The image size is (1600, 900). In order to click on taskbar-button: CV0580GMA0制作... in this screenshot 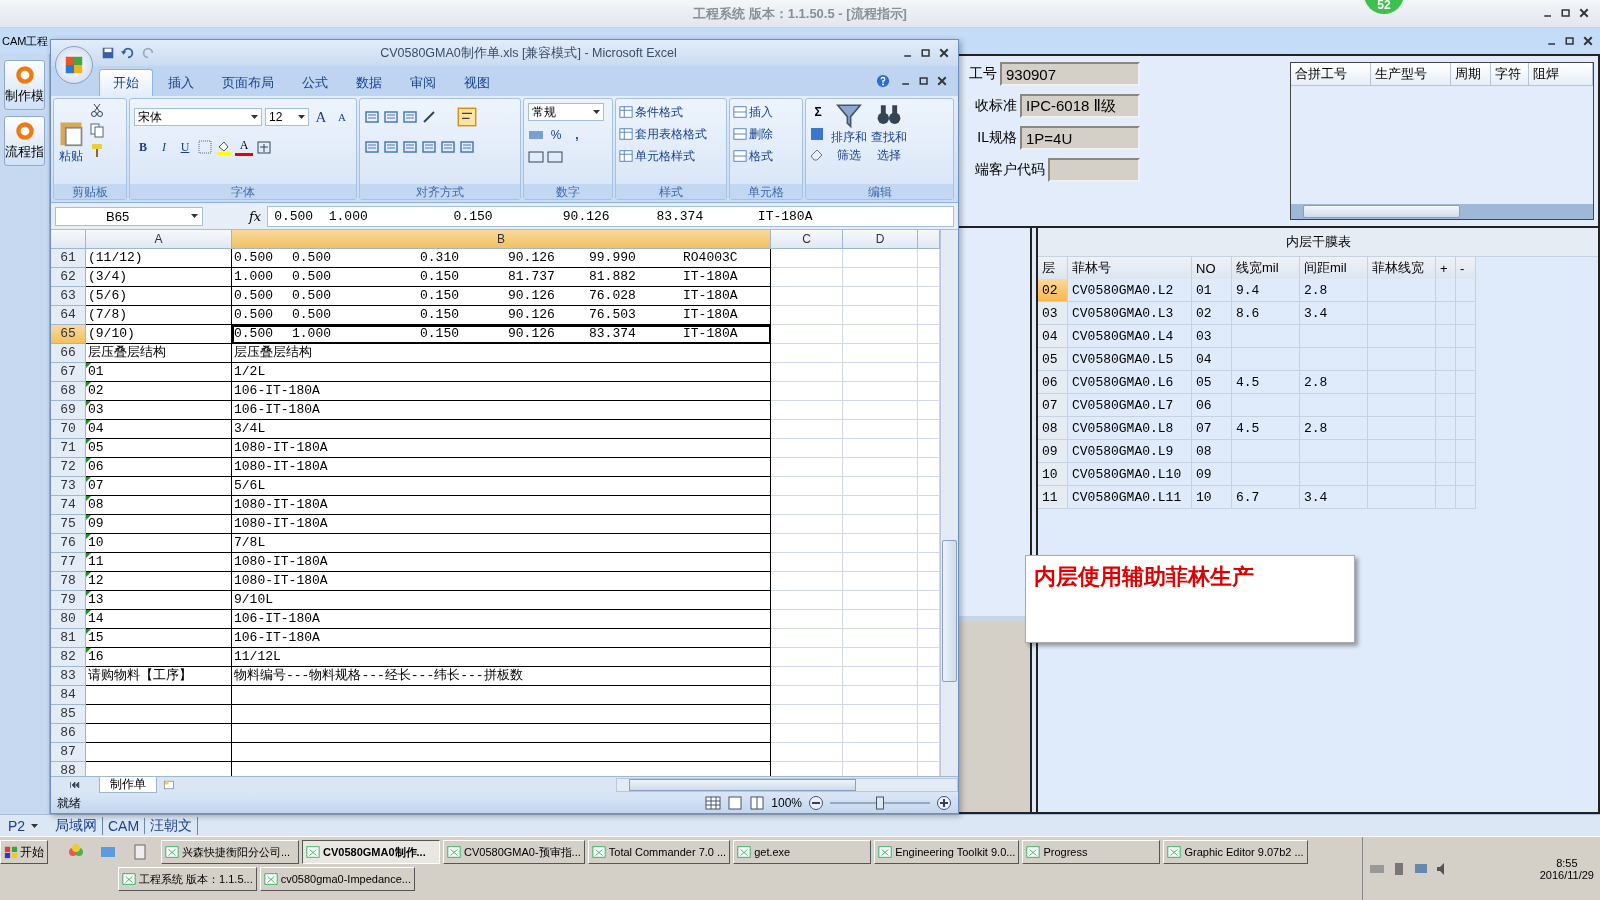, I will do `click(371, 852)`.